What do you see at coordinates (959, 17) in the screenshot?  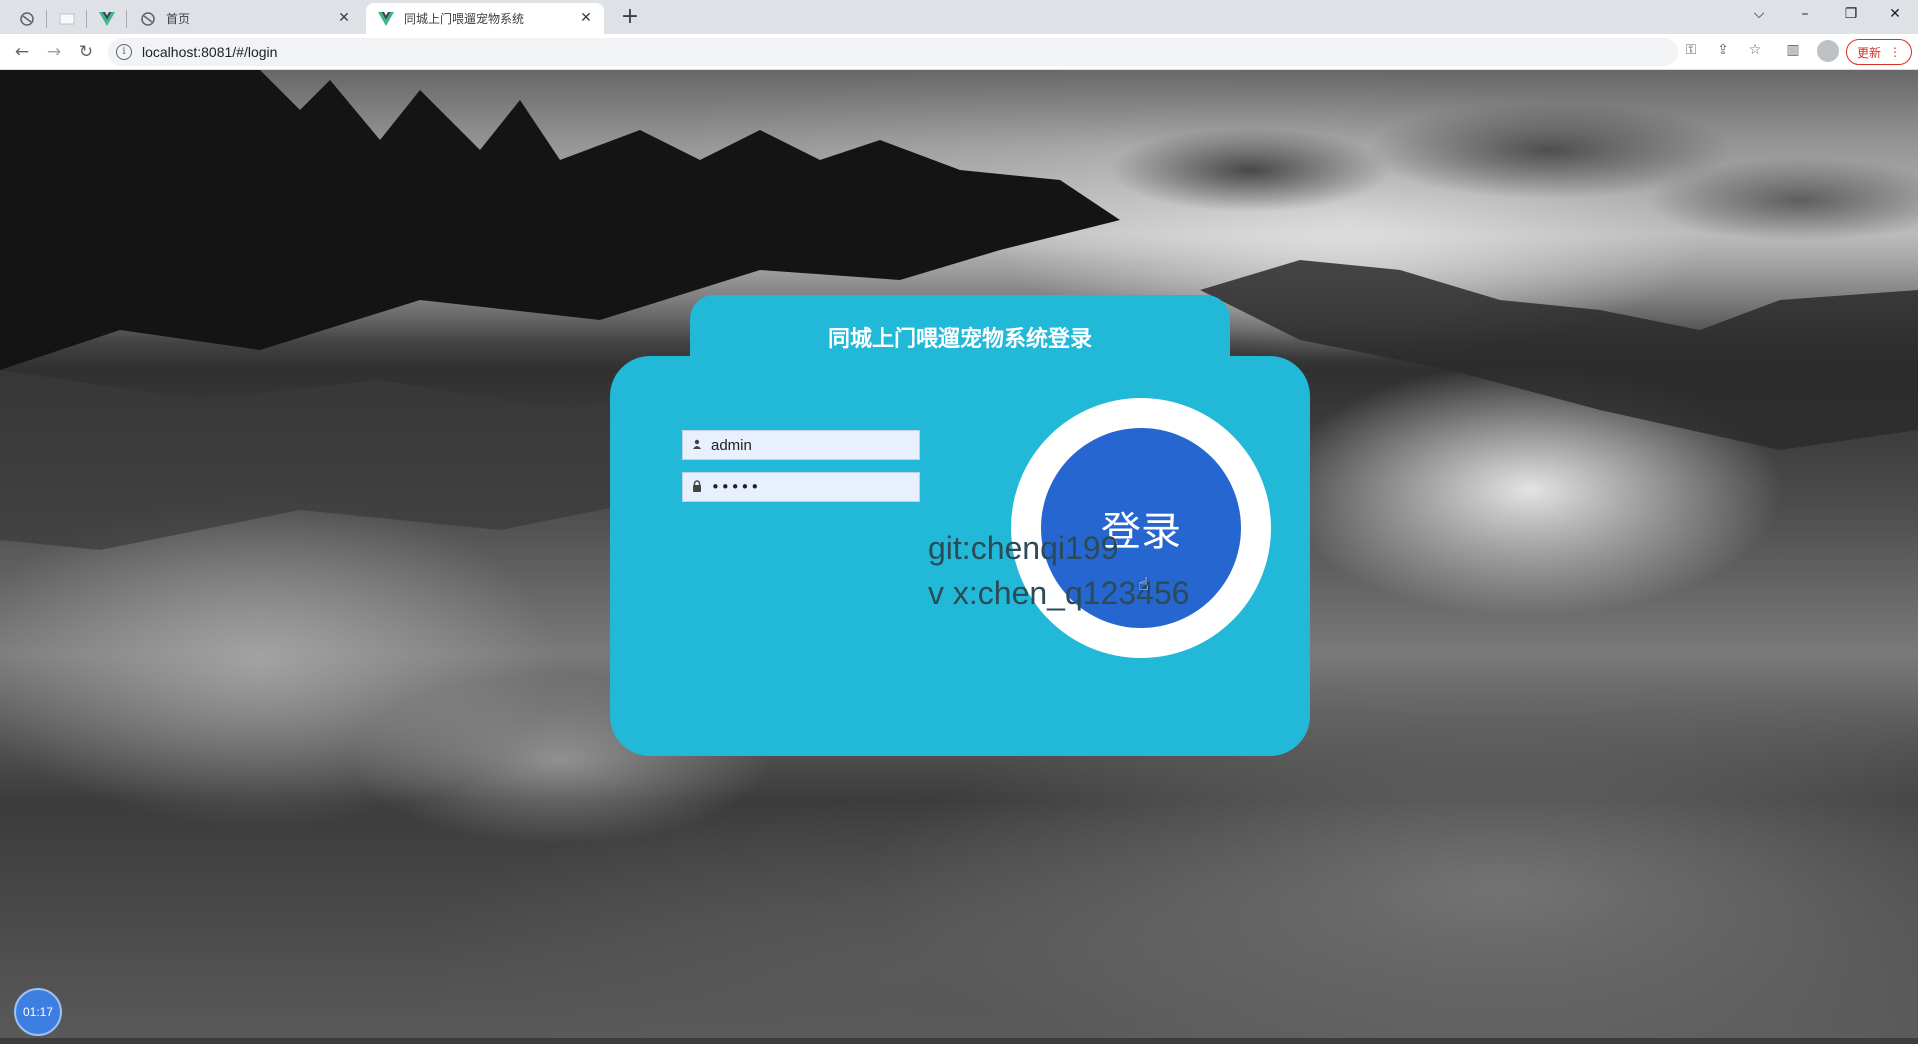 I see `browser-tab-strip: 首页 ✕ 同城上门喂遛宠物系统 ✕ + ⌵ – ❐ ✕` at bounding box center [959, 17].